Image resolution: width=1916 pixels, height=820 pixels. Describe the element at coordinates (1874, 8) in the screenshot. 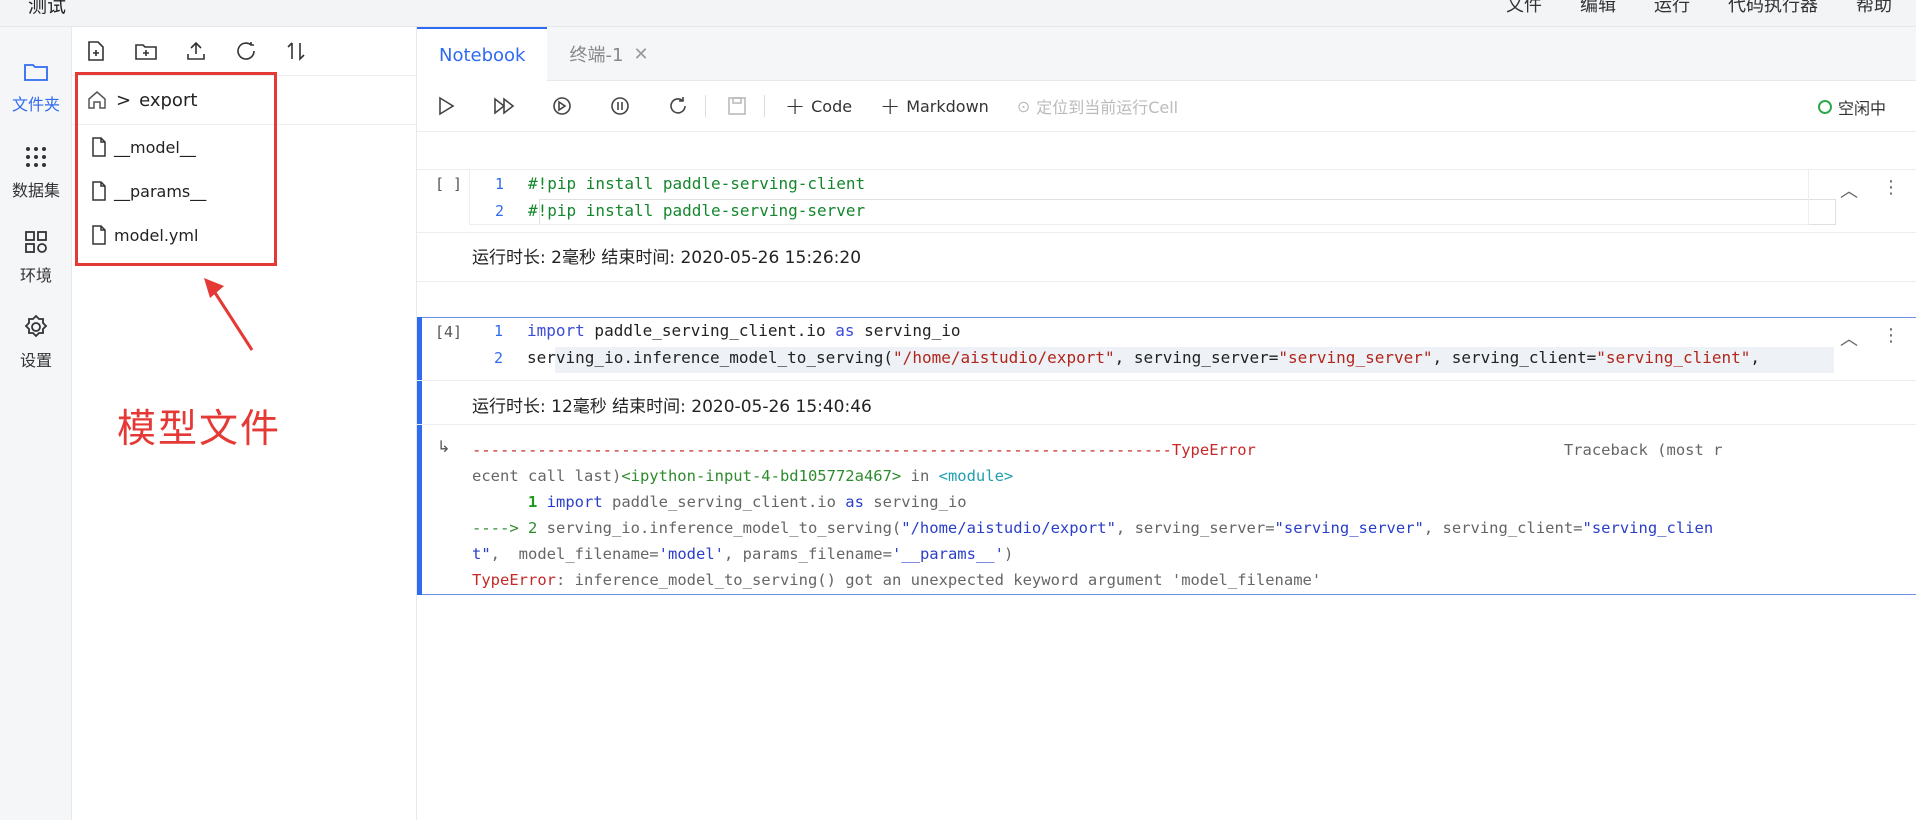

I see `menu-help: 帮助` at that location.